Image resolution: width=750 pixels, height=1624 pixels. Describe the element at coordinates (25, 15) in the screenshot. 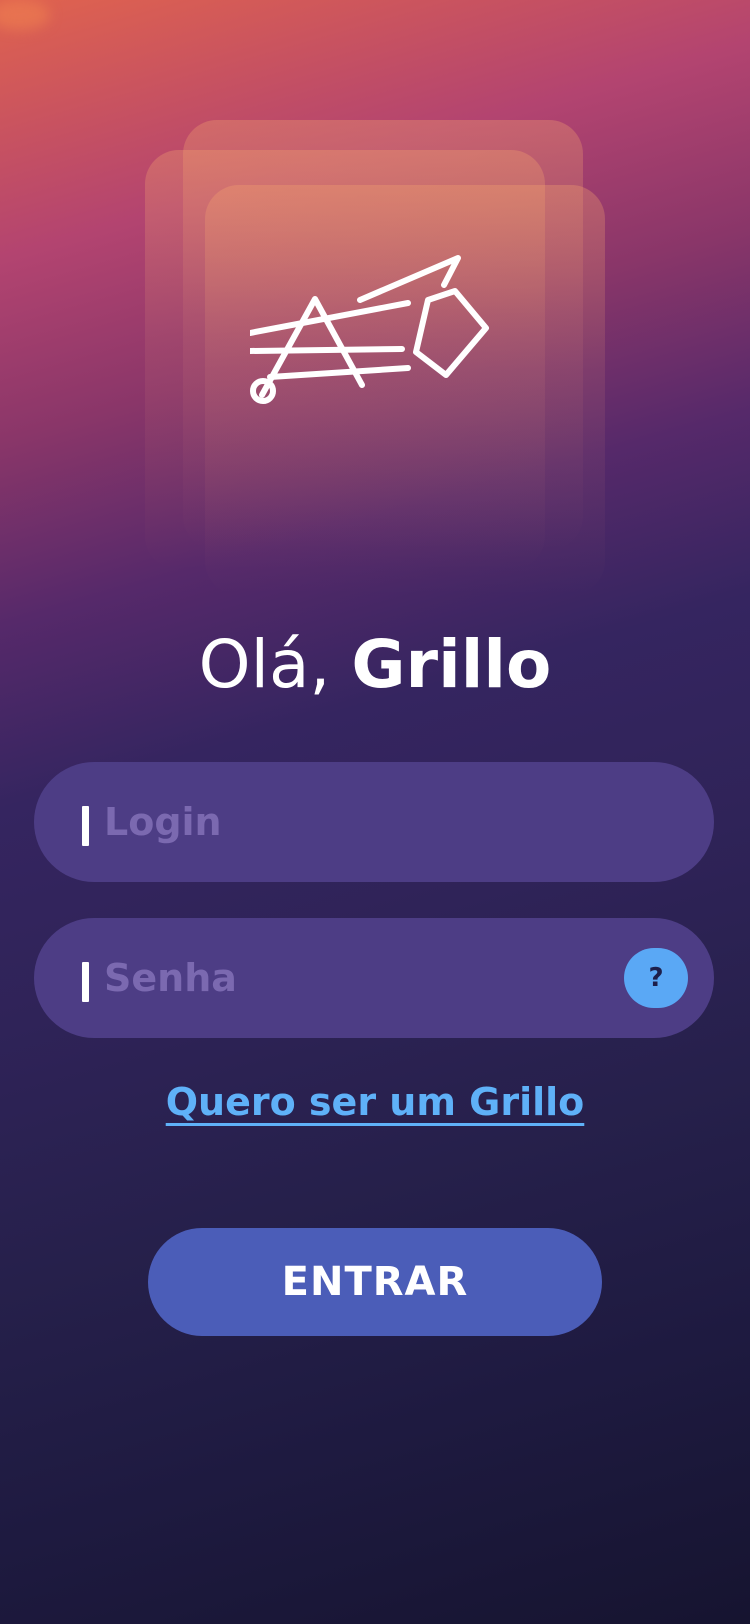

I see `background-glow` at that location.